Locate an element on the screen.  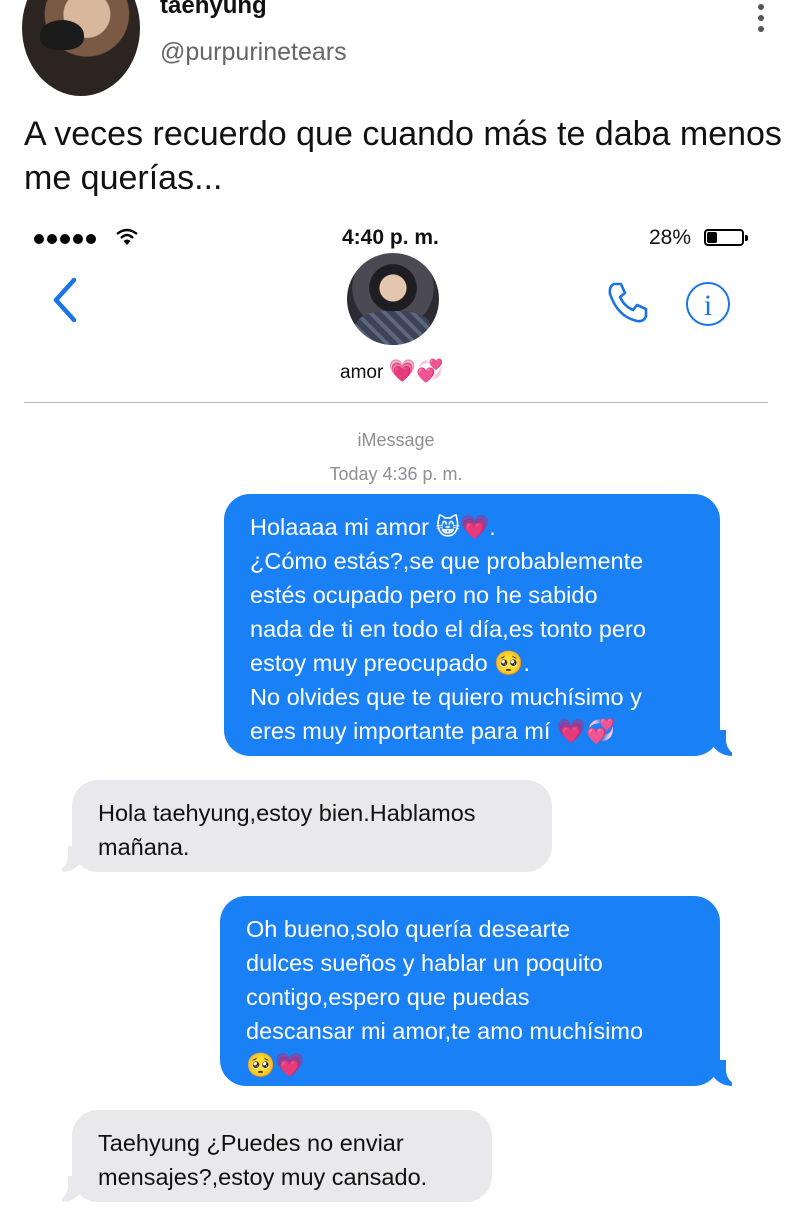
battery-percent: 28% is located at coordinates (670, 237).